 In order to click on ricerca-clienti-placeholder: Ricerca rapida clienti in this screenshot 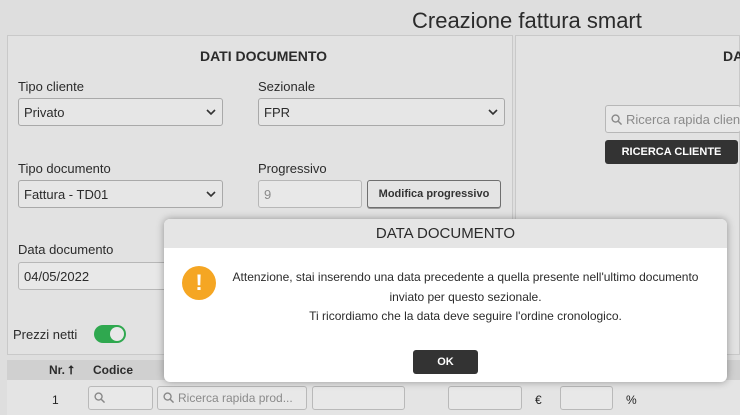, I will do `click(683, 119)`.